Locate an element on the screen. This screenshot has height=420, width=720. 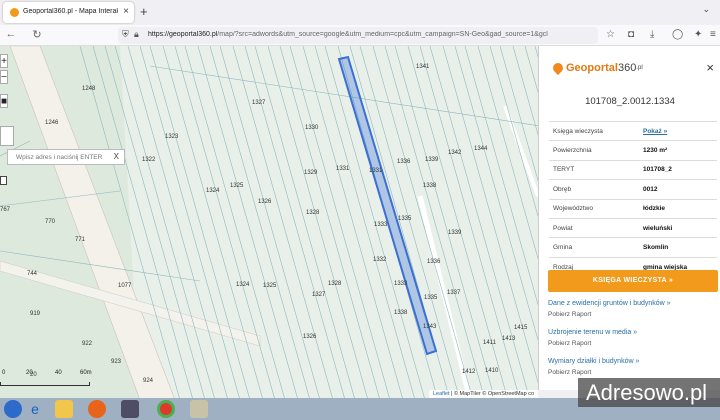
parcel-number-label: 771 is located at coordinates (80, 240).